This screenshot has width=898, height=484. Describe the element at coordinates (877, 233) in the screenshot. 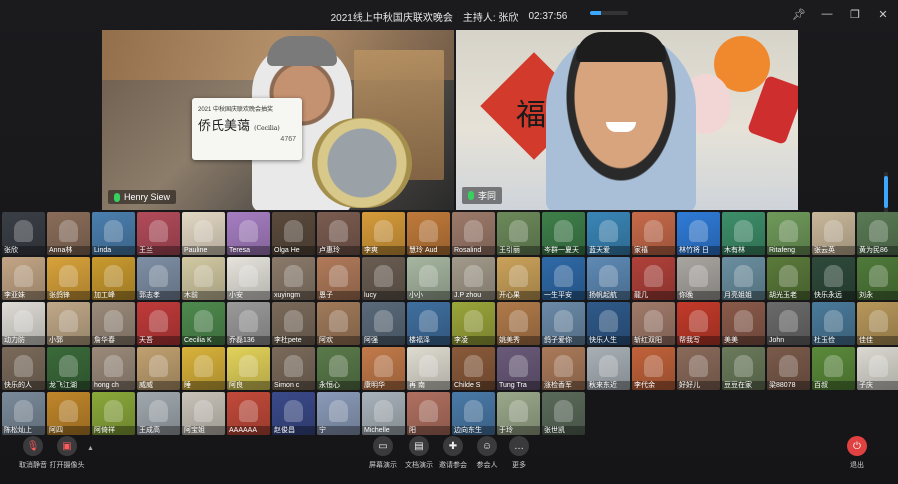

I see `participant-tile: 黄为民86` at that location.